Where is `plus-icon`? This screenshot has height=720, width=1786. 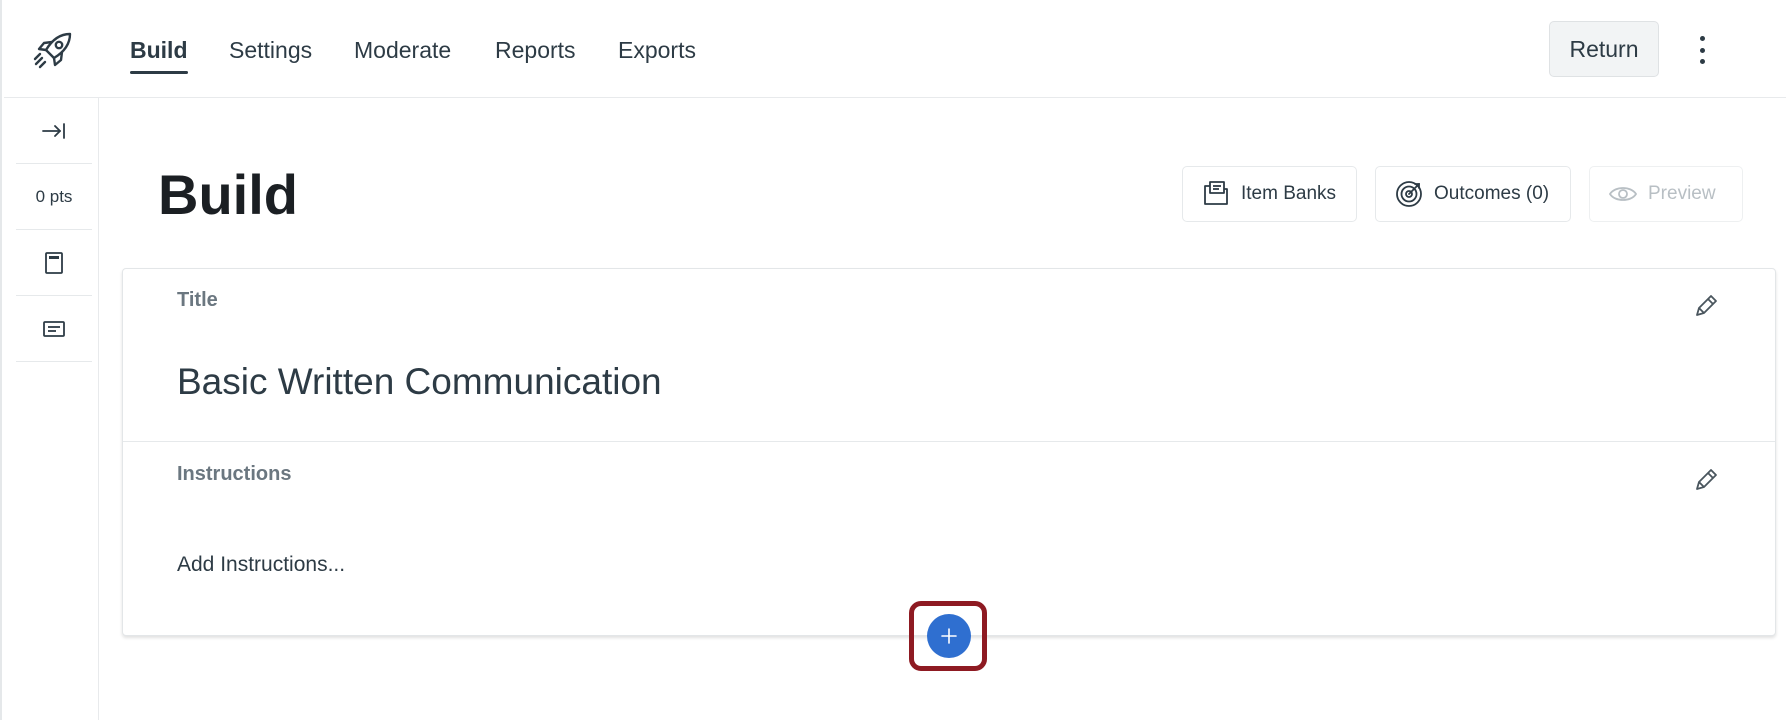
plus-icon is located at coordinates (949, 636).